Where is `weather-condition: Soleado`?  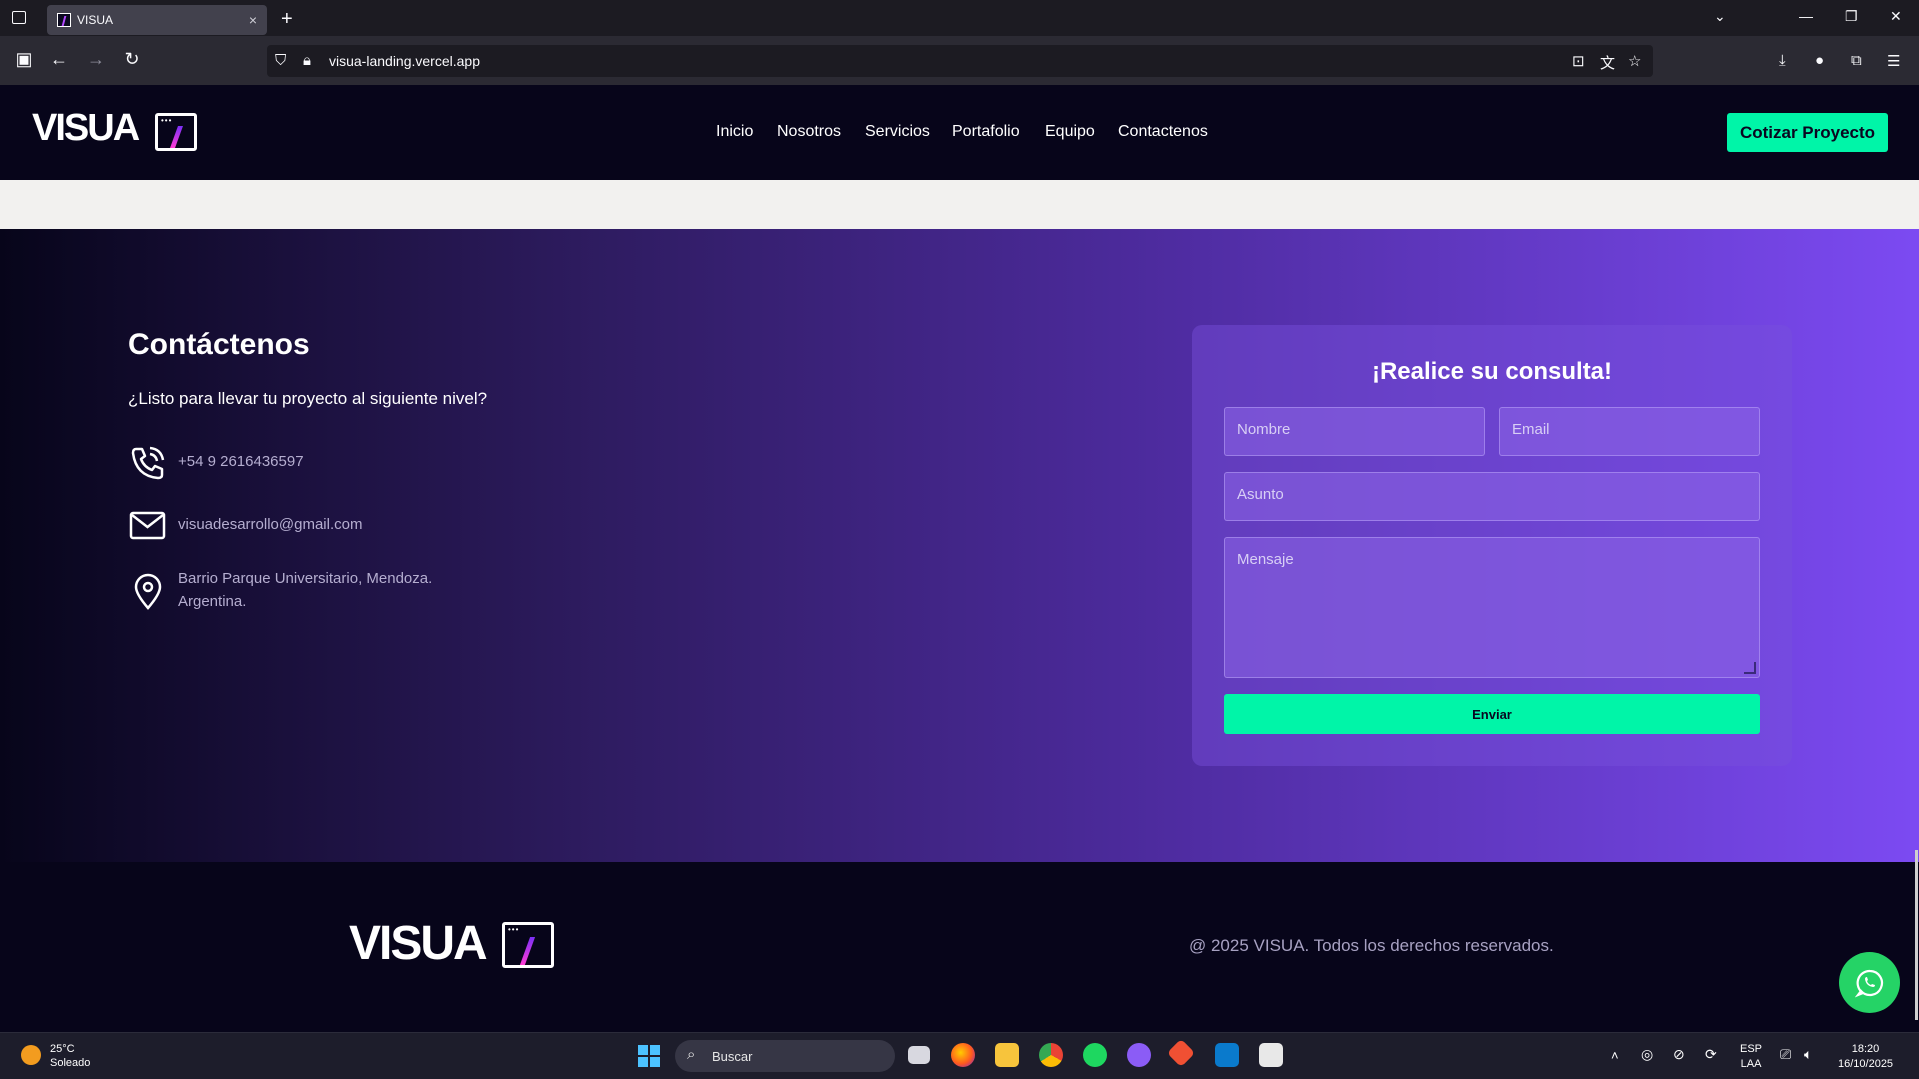
weather-condition: Soleado is located at coordinates (70, 1063).